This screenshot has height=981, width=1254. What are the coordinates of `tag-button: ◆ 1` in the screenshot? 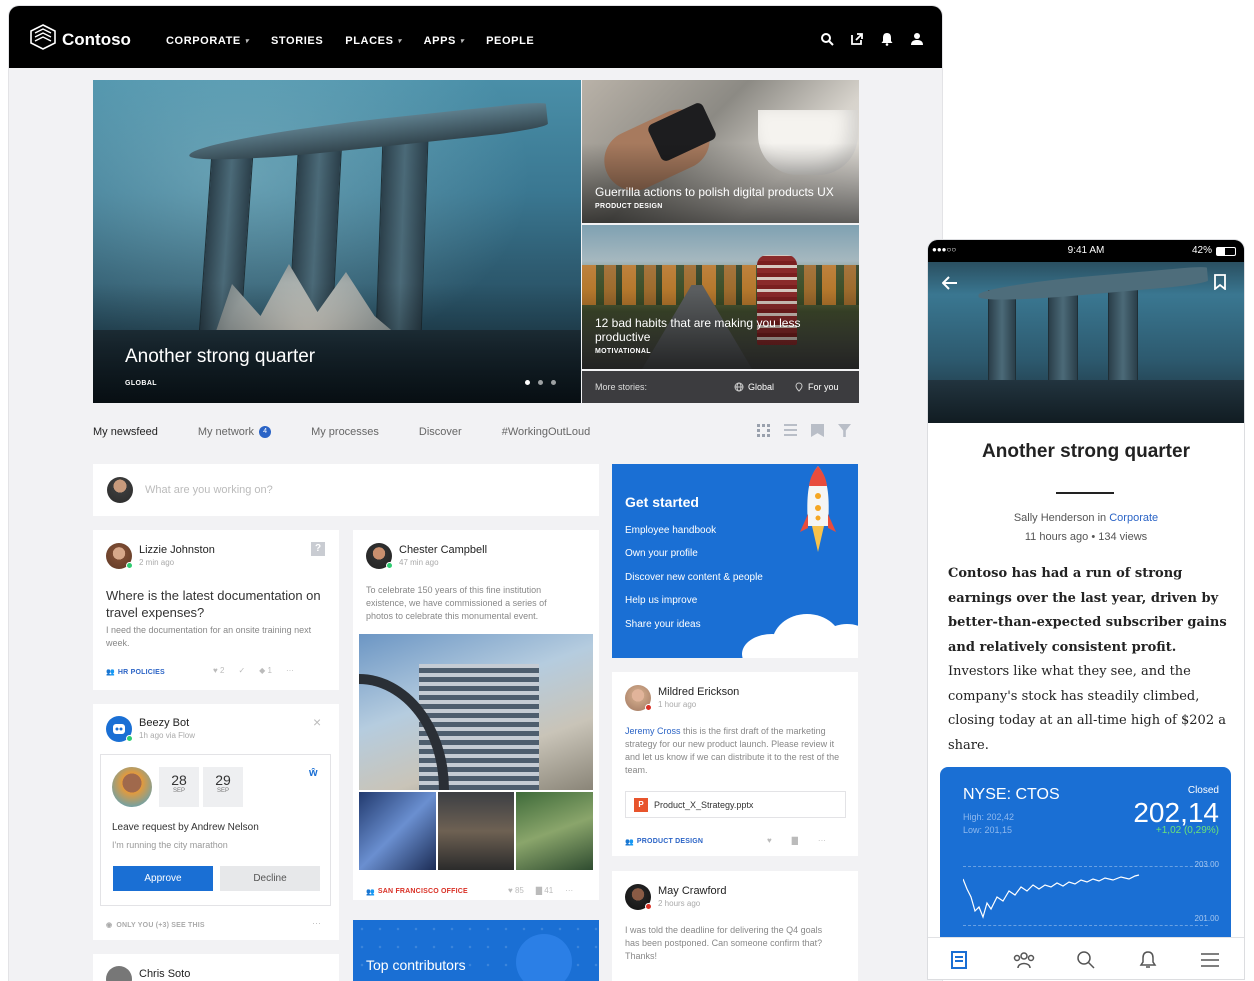 It's located at (265, 670).